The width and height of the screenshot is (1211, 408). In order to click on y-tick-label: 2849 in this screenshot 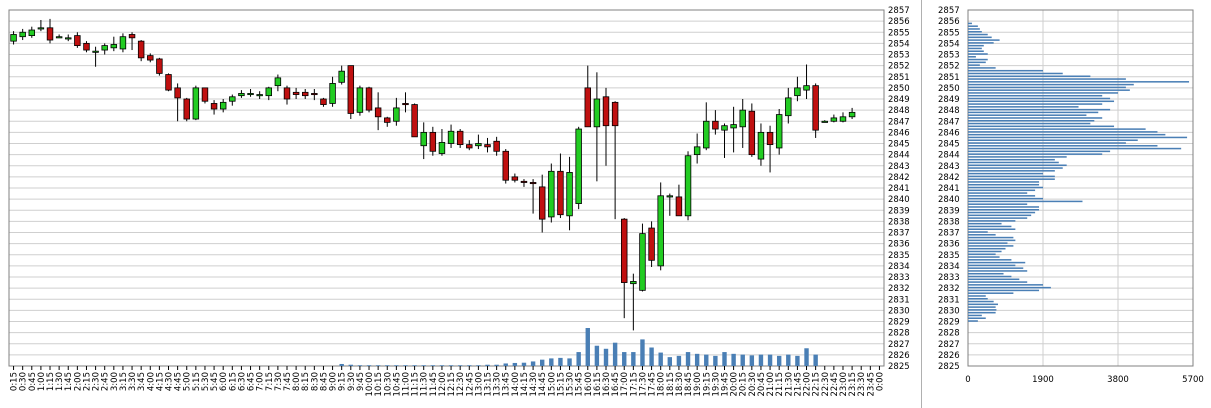, I will do `click(899, 100)`.